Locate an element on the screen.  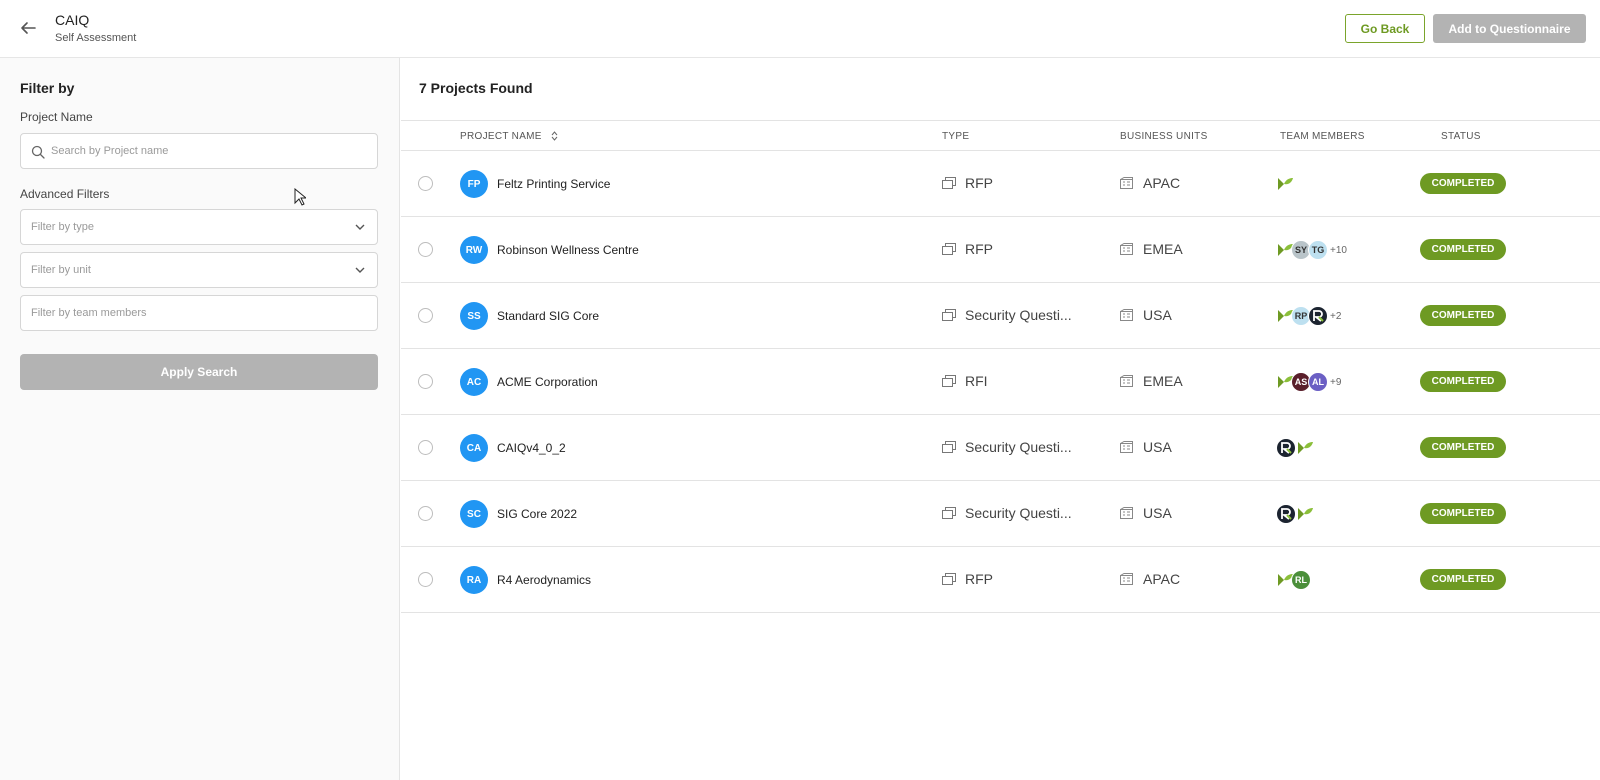
more-members-count: +2 is located at coordinates (1336, 316).